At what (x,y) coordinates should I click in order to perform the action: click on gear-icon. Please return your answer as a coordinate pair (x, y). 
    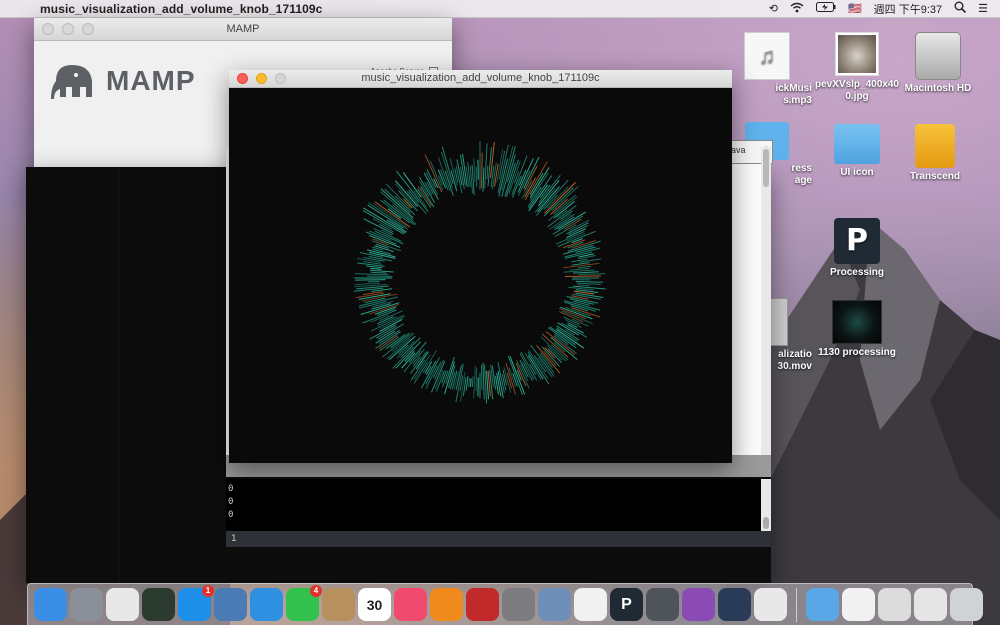
    Looking at the image, I should click on (518, 604).